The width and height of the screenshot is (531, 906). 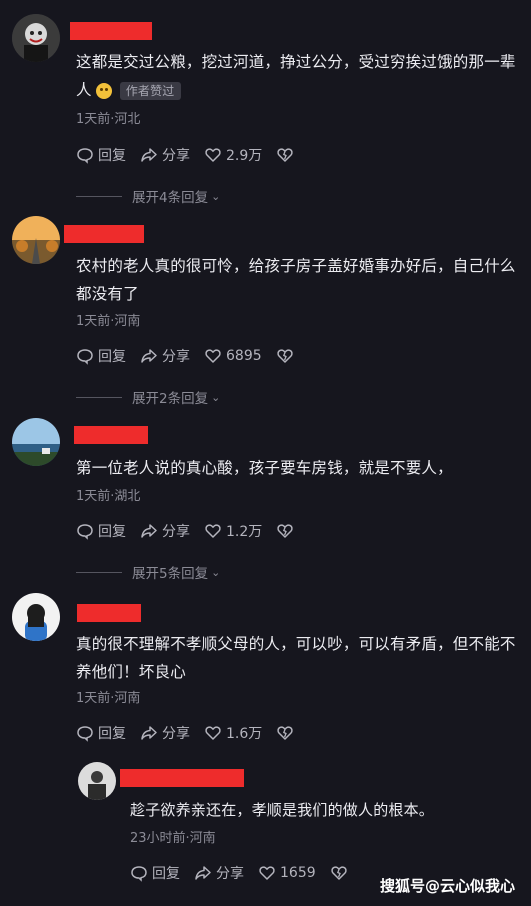 I want to click on reply-text: 趁子欲养亲还在，孝顺是我们的做人的根本。, so click(x=282, y=810).